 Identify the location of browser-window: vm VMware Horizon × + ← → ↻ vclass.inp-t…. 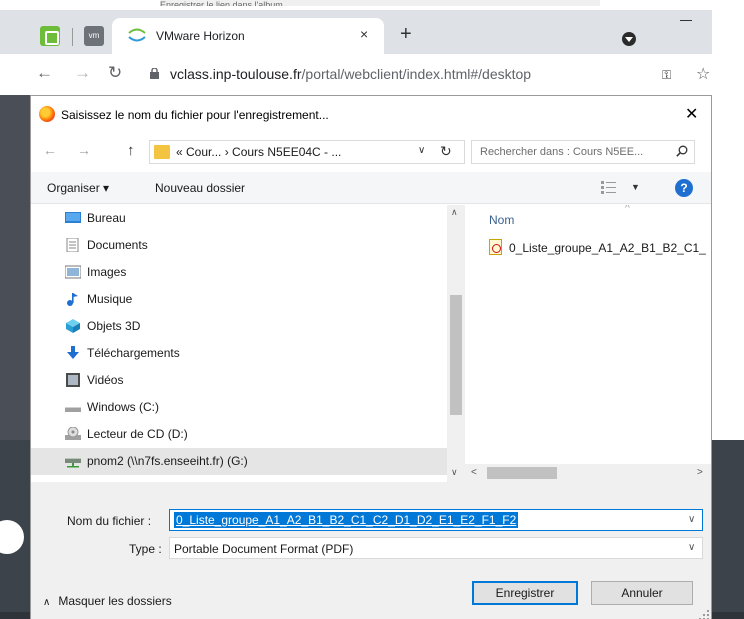
(356, 52).